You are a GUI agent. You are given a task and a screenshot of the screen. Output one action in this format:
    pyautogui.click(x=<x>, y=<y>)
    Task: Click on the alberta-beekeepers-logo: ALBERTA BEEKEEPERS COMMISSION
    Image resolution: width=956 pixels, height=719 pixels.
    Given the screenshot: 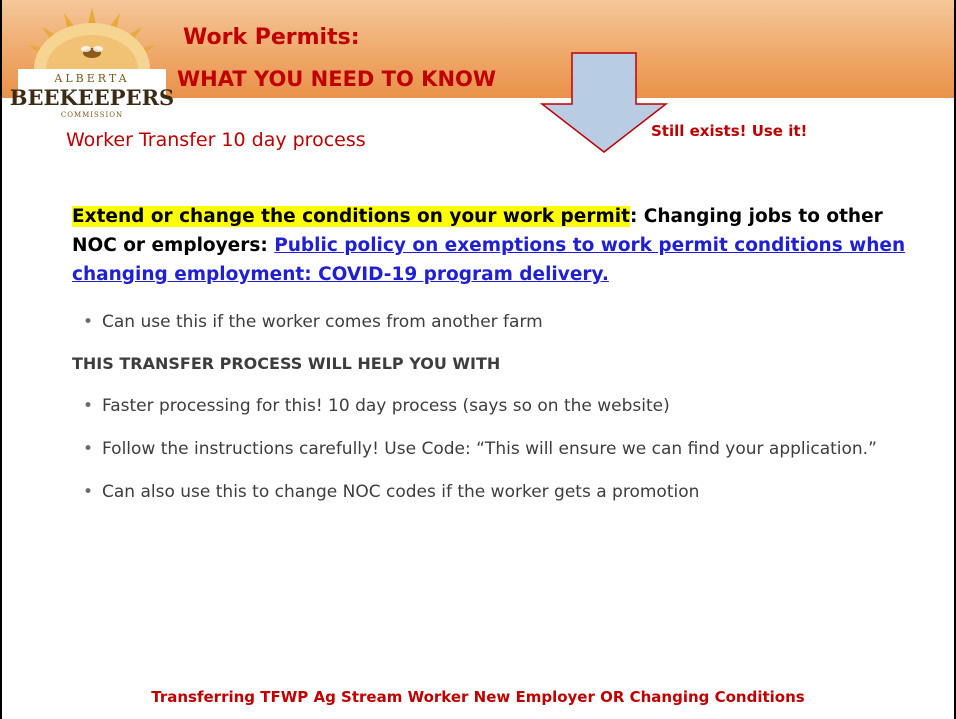 What is the action you would take?
    pyautogui.click(x=92, y=65)
    